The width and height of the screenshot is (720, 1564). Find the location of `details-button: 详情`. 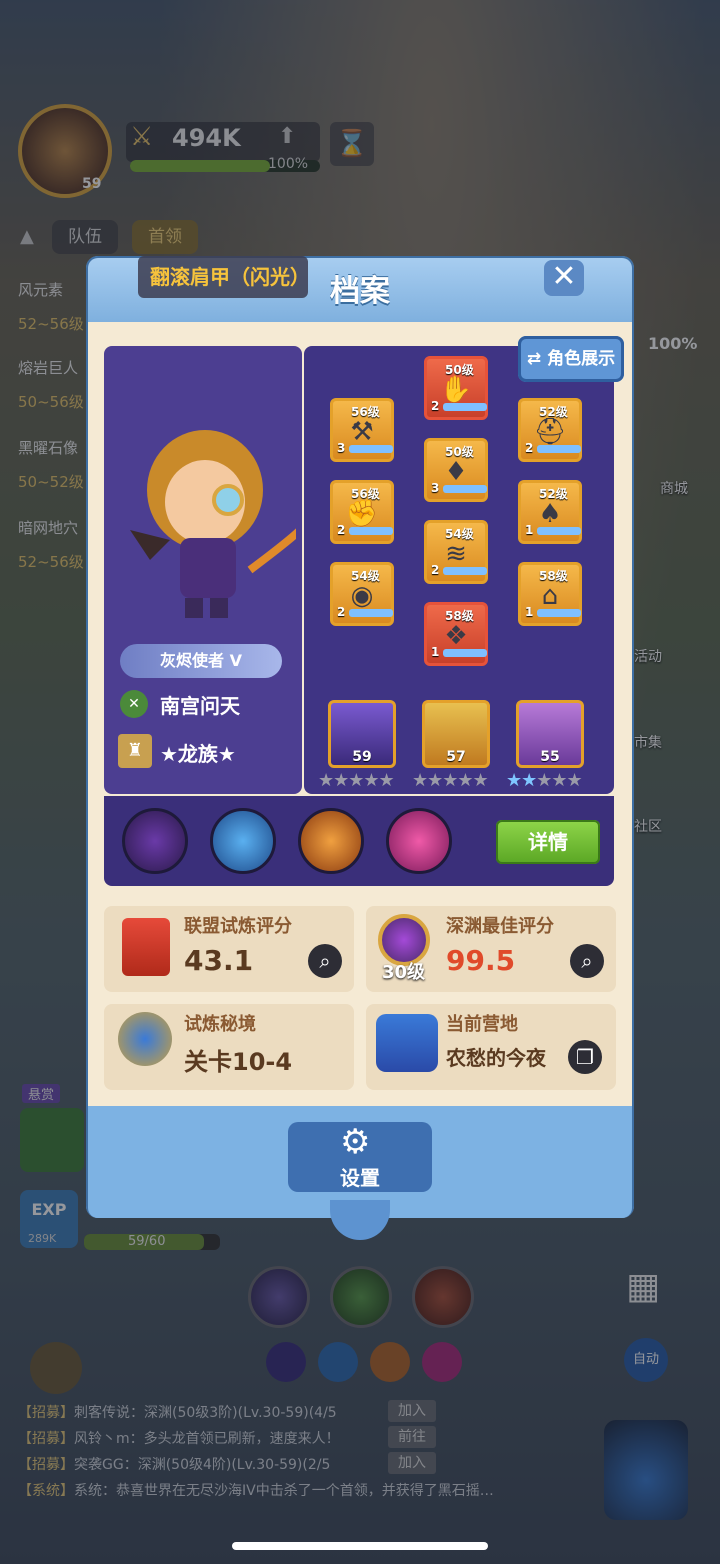

details-button: 详情 is located at coordinates (548, 842).